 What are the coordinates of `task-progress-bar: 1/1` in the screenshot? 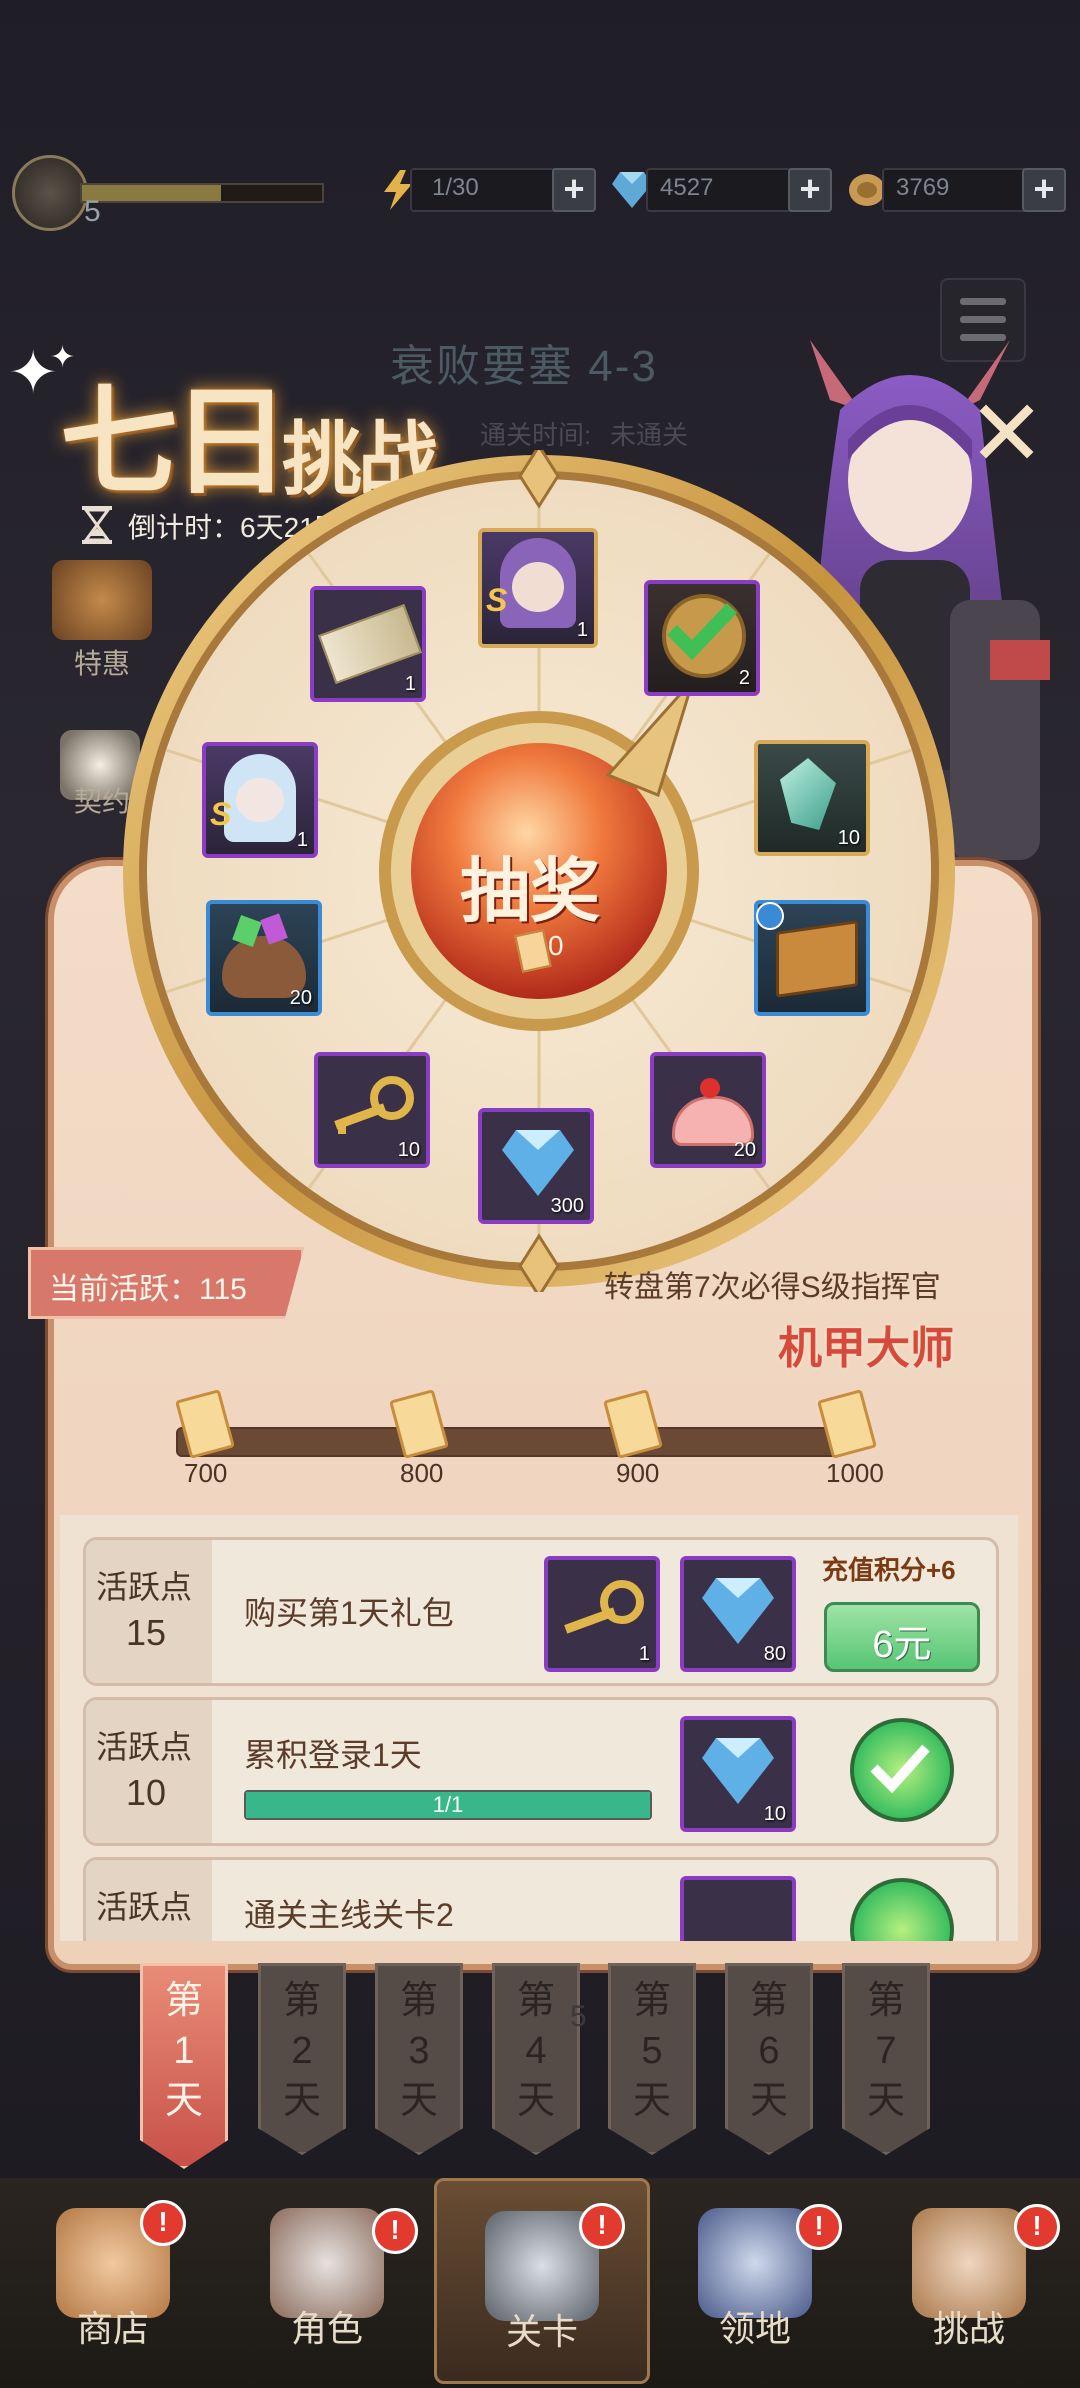 It's located at (448, 1805).